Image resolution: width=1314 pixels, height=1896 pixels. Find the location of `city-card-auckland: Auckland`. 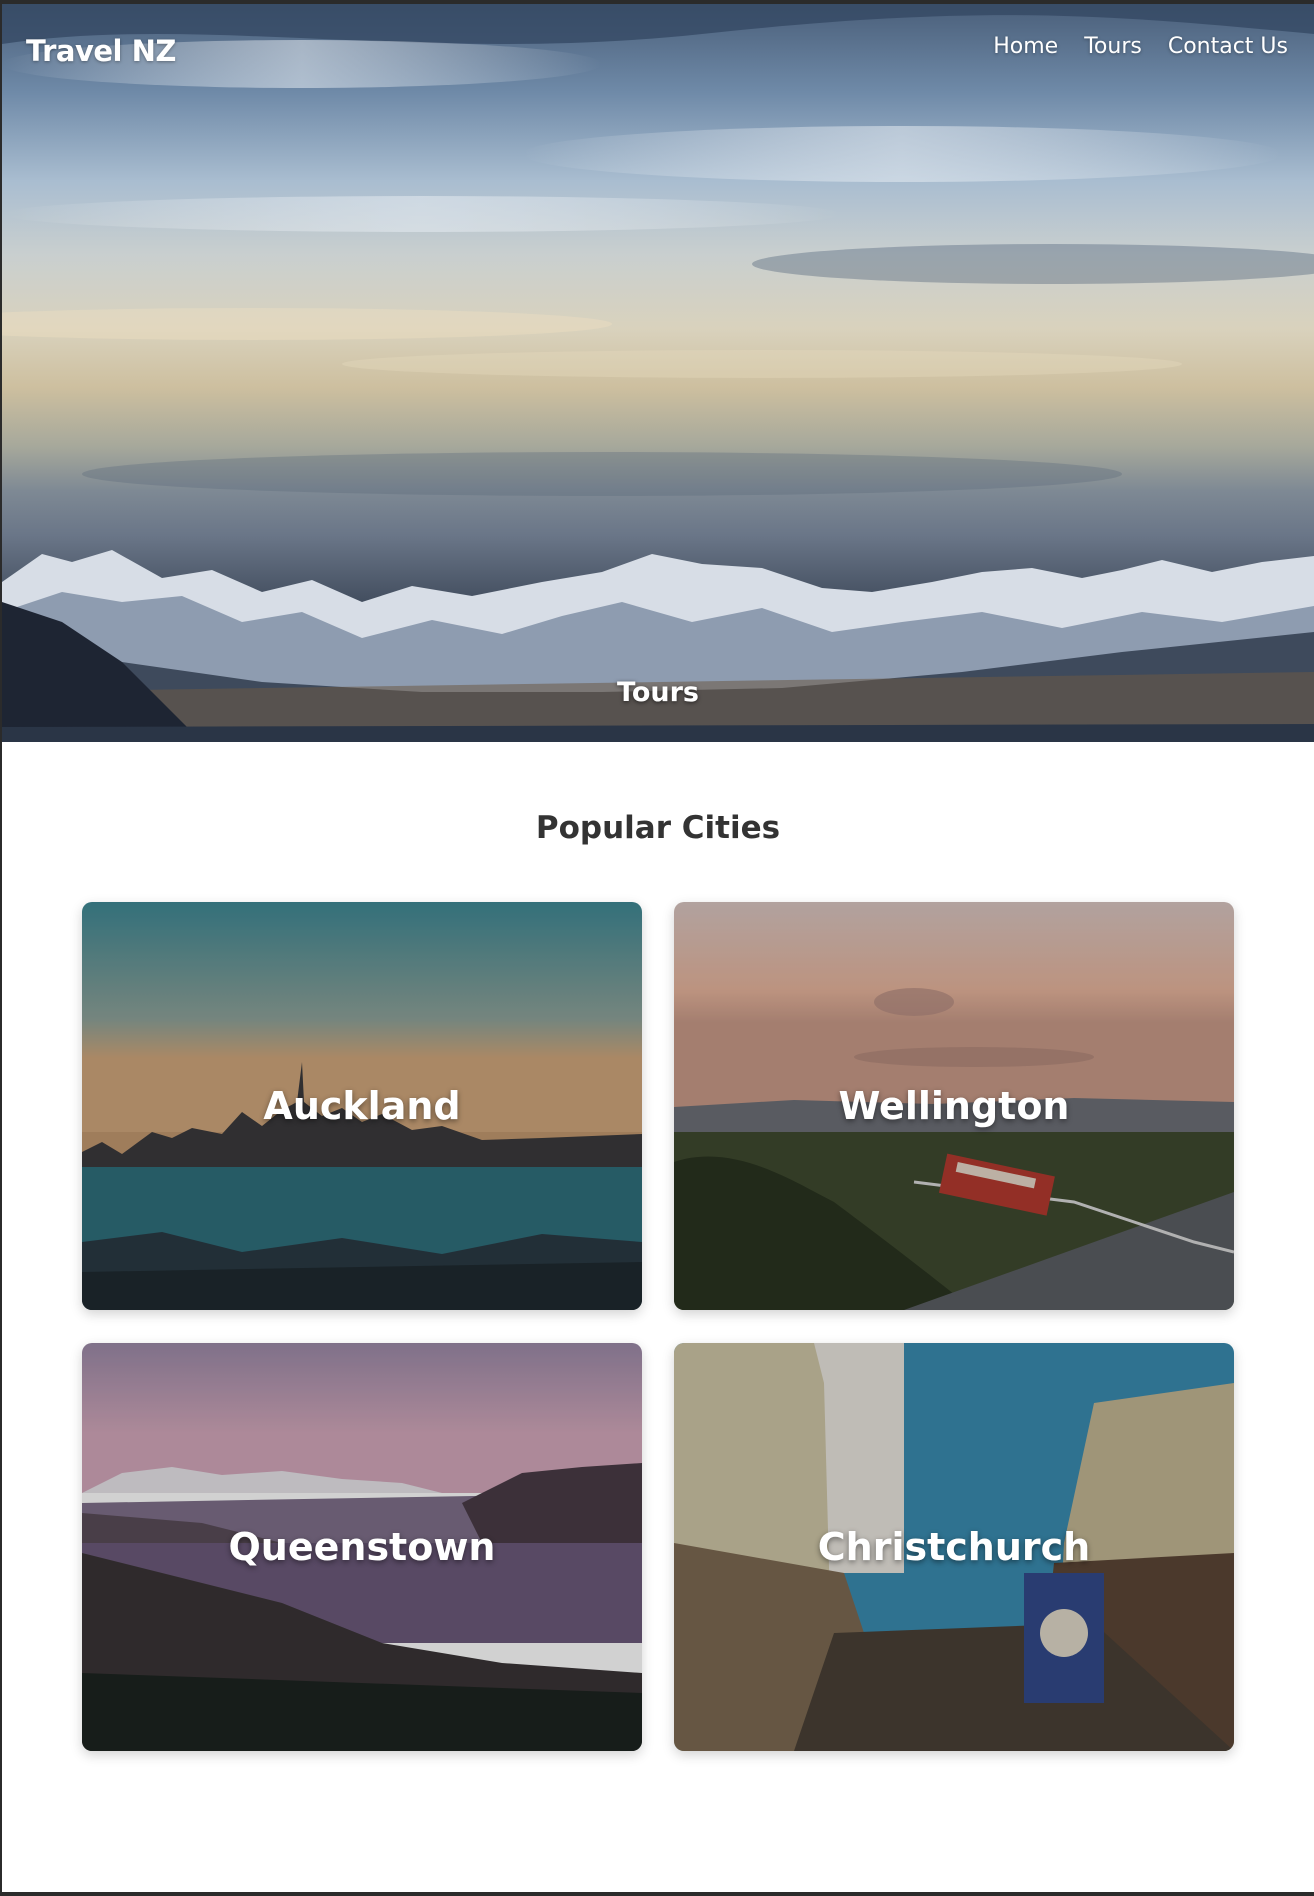

city-card-auckland: Auckland is located at coordinates (362, 1106).